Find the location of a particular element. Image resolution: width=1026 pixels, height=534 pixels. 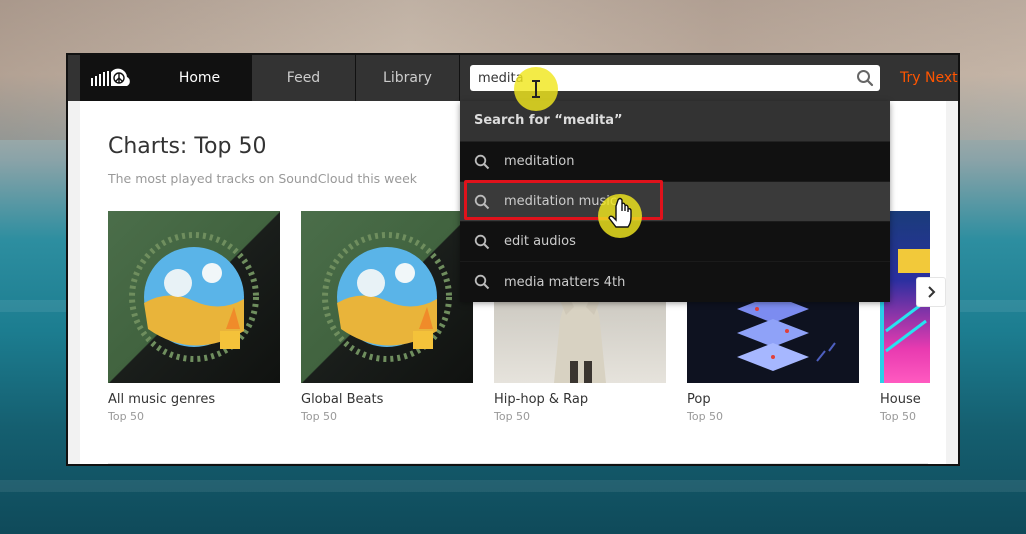

suggestion-item: meditation is located at coordinates (675, 162).